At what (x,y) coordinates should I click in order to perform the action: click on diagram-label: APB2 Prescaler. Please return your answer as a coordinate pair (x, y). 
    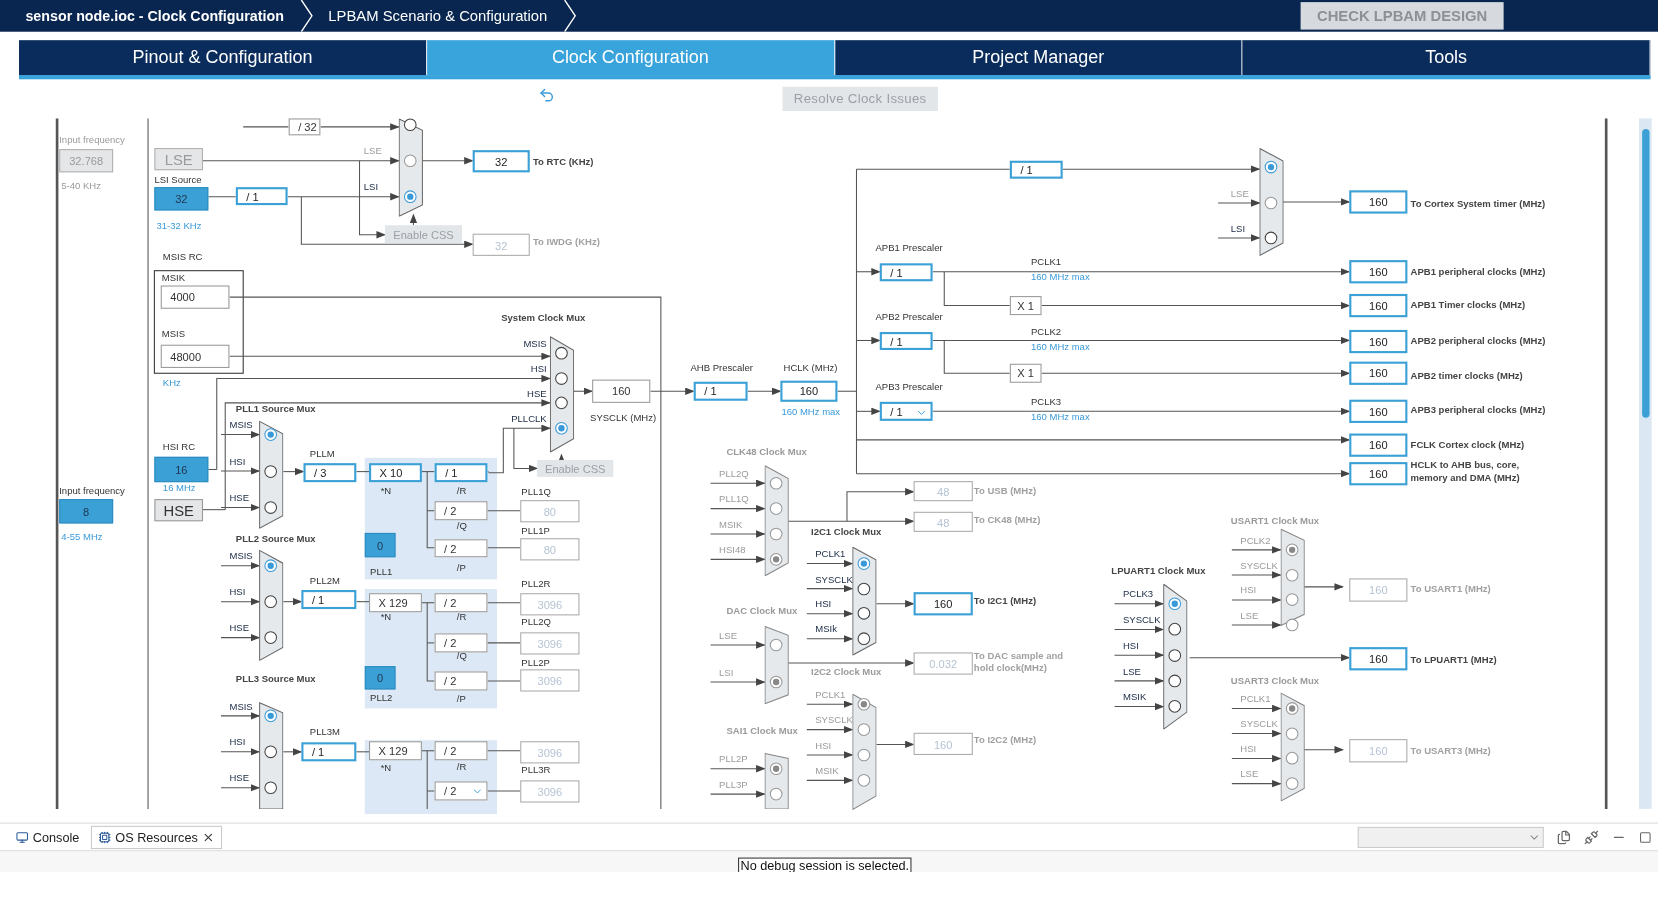
    Looking at the image, I should click on (909, 317).